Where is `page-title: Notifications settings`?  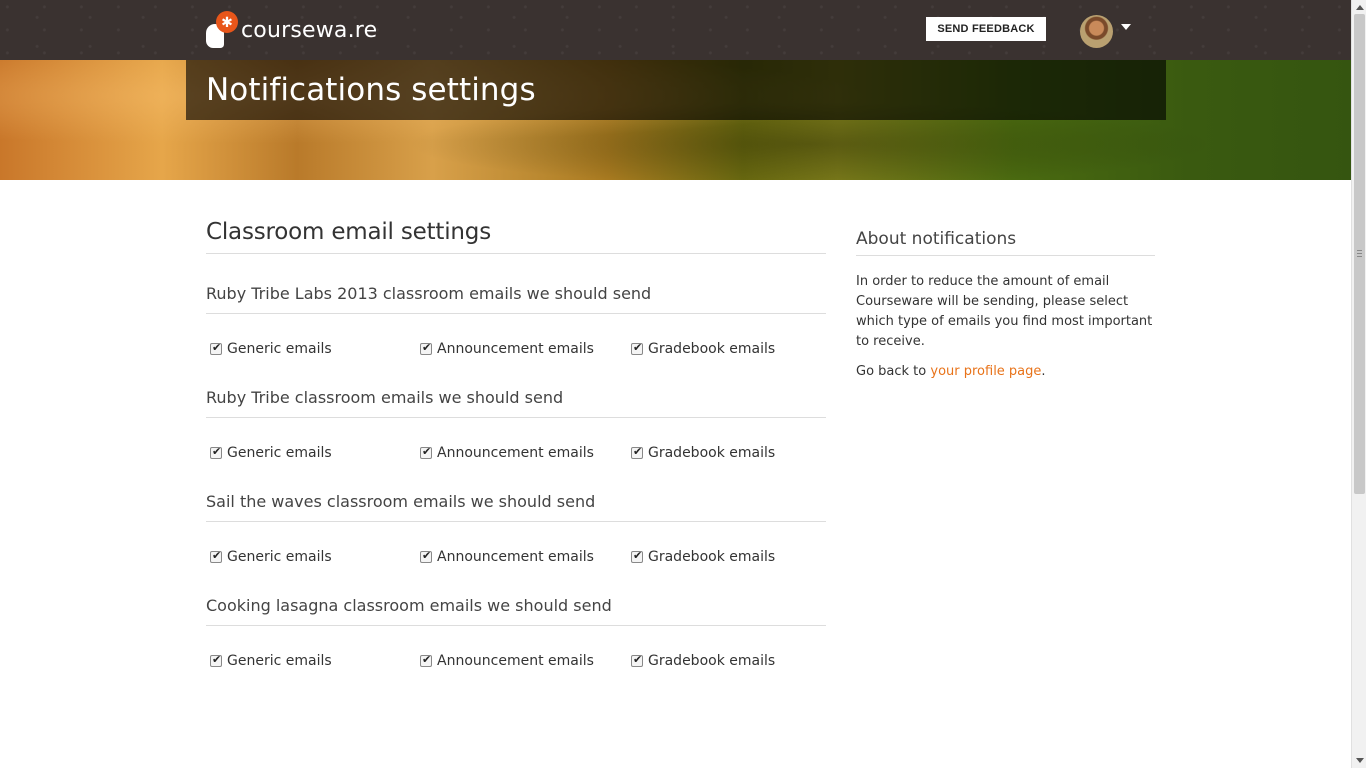 page-title: Notifications settings is located at coordinates (371, 90).